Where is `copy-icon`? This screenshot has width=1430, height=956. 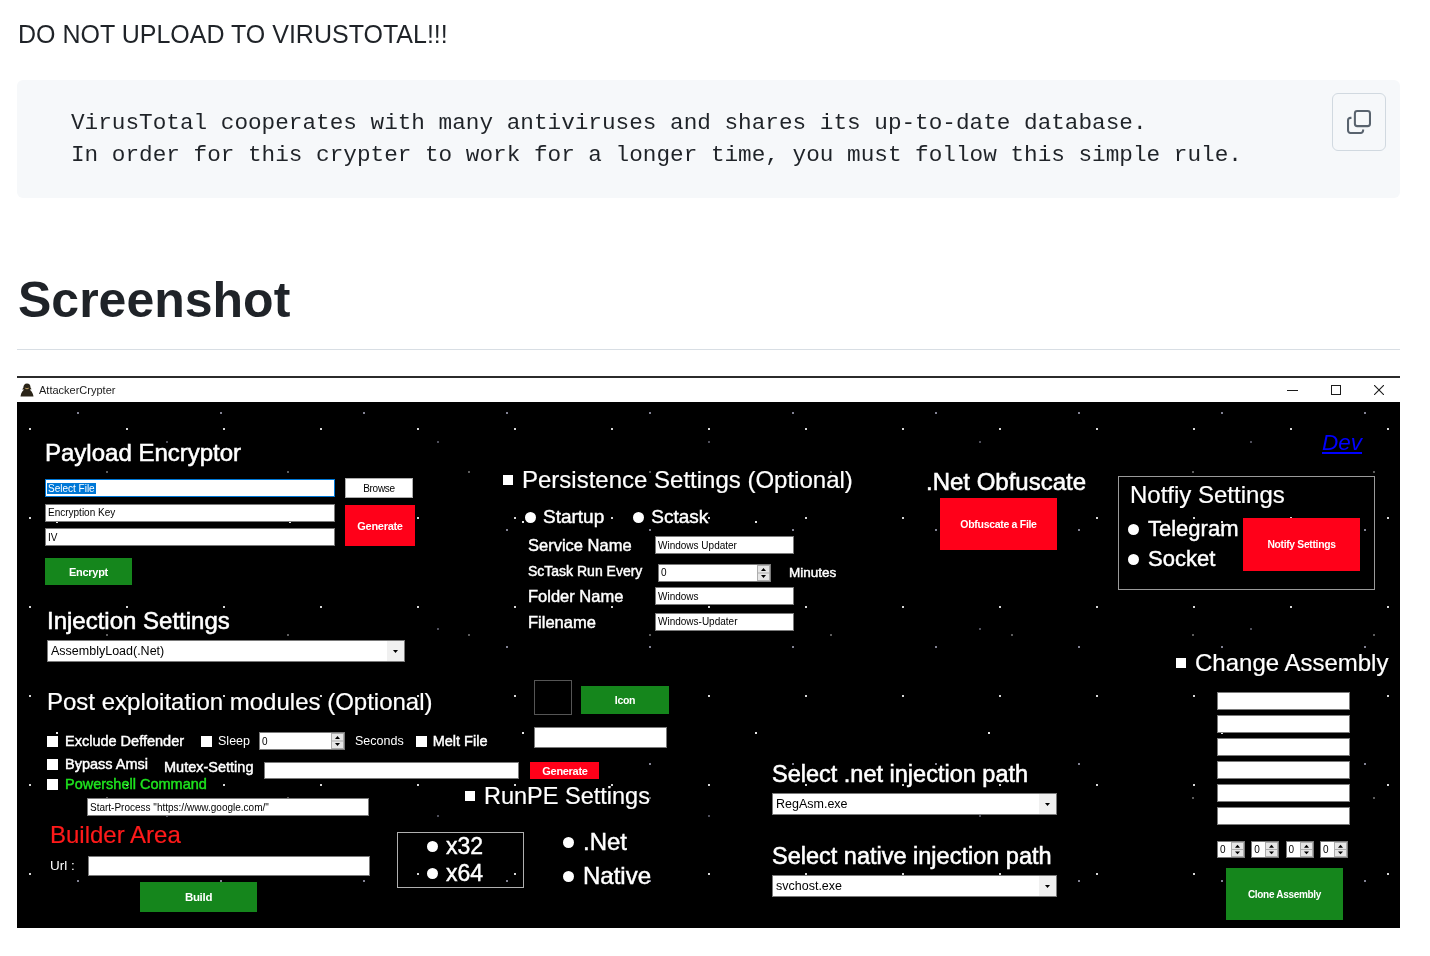
copy-icon is located at coordinates (1359, 122).